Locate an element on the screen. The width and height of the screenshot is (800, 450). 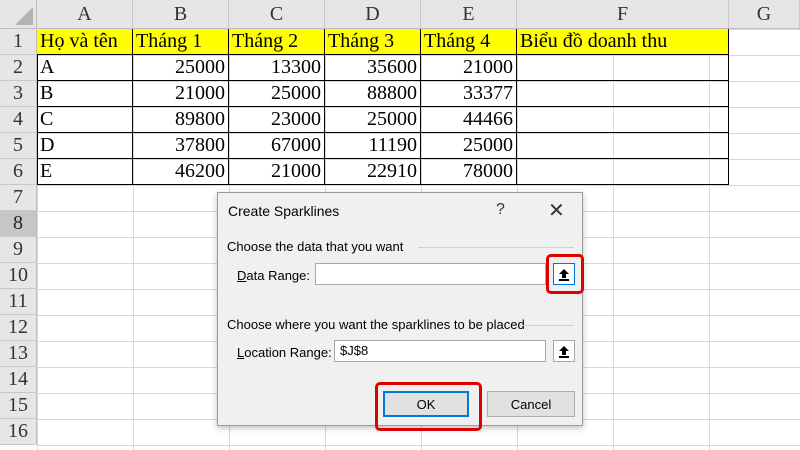
table-header-cell: Họ và tên is located at coordinates (85, 42).